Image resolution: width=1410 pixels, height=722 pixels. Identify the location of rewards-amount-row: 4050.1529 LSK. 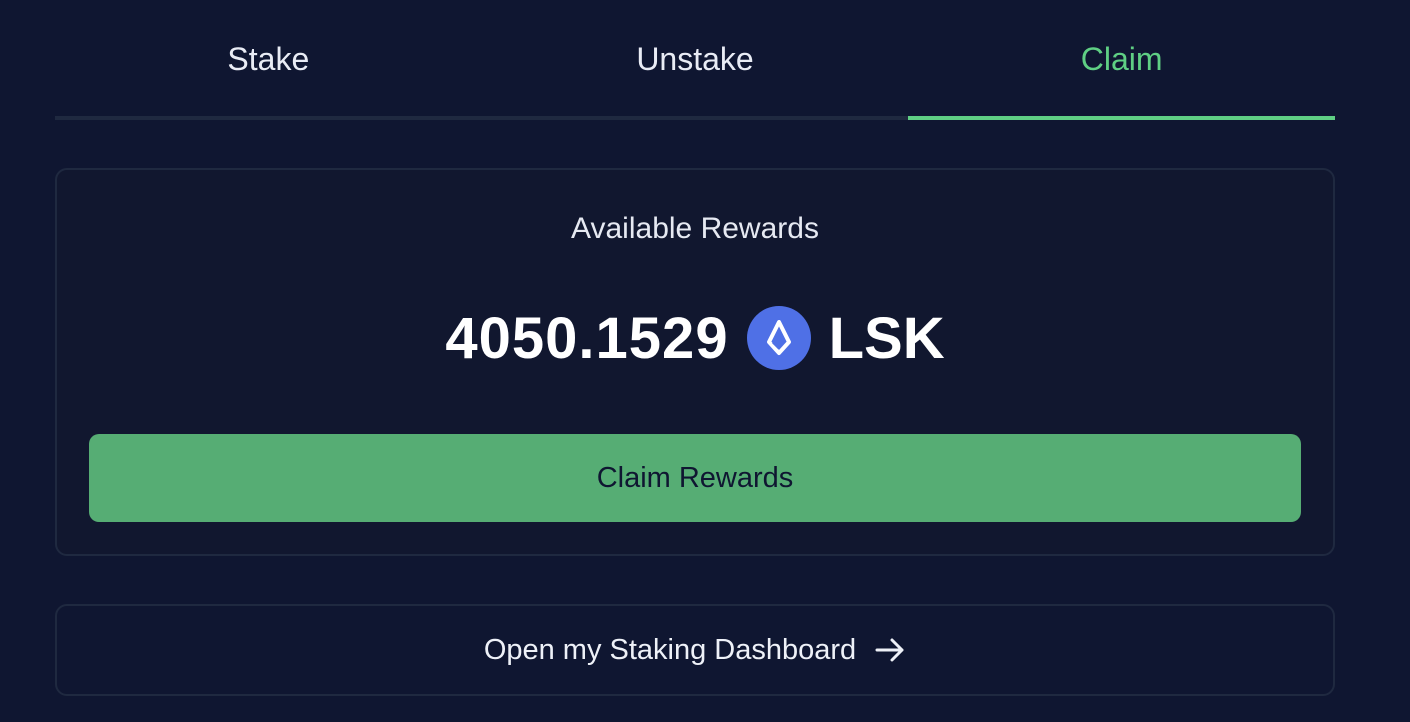
(695, 338).